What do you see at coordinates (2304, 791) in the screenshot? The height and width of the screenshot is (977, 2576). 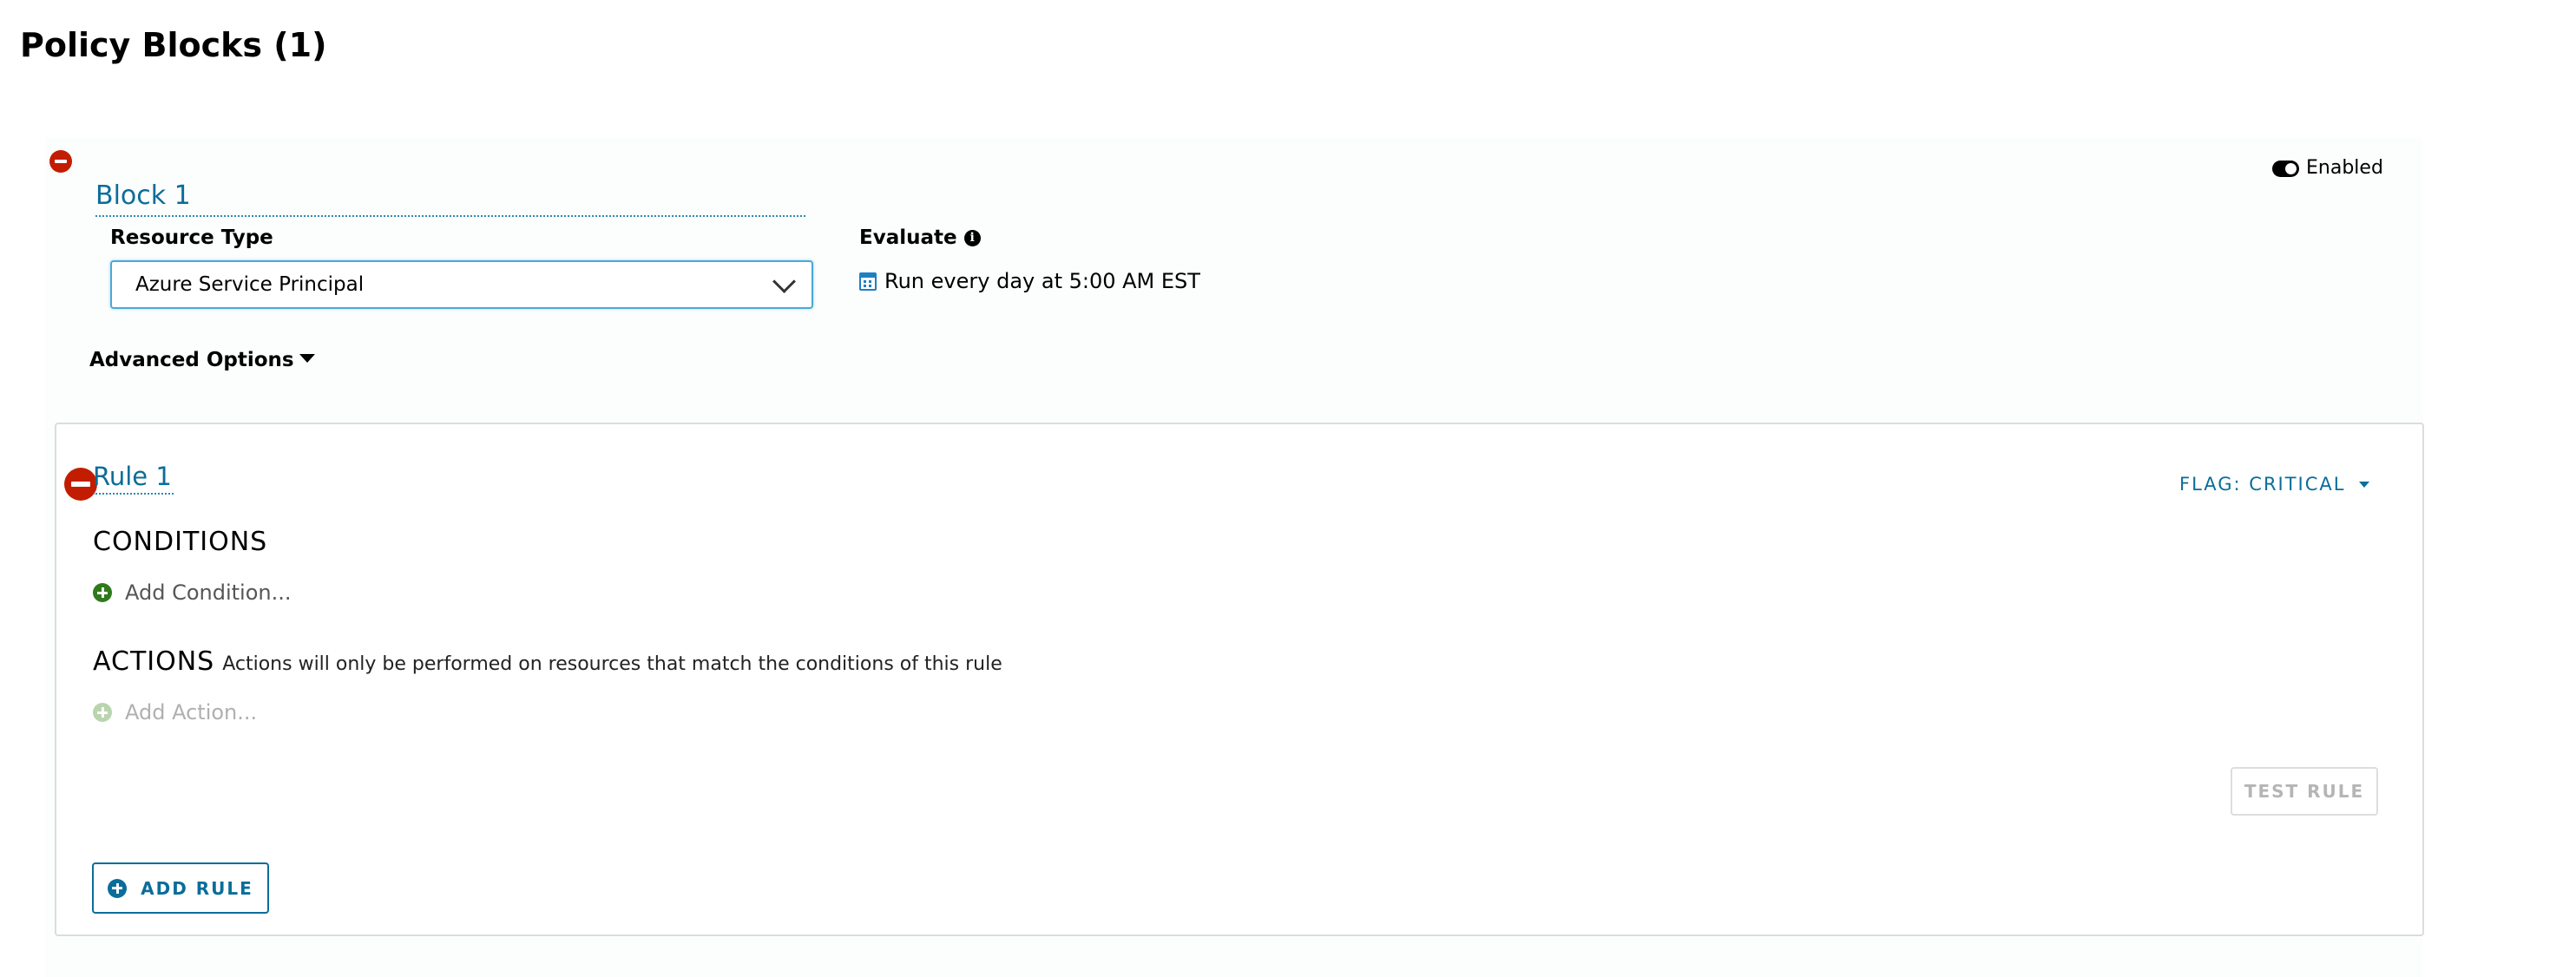 I see `test-rule-button: TEST RULE` at bounding box center [2304, 791].